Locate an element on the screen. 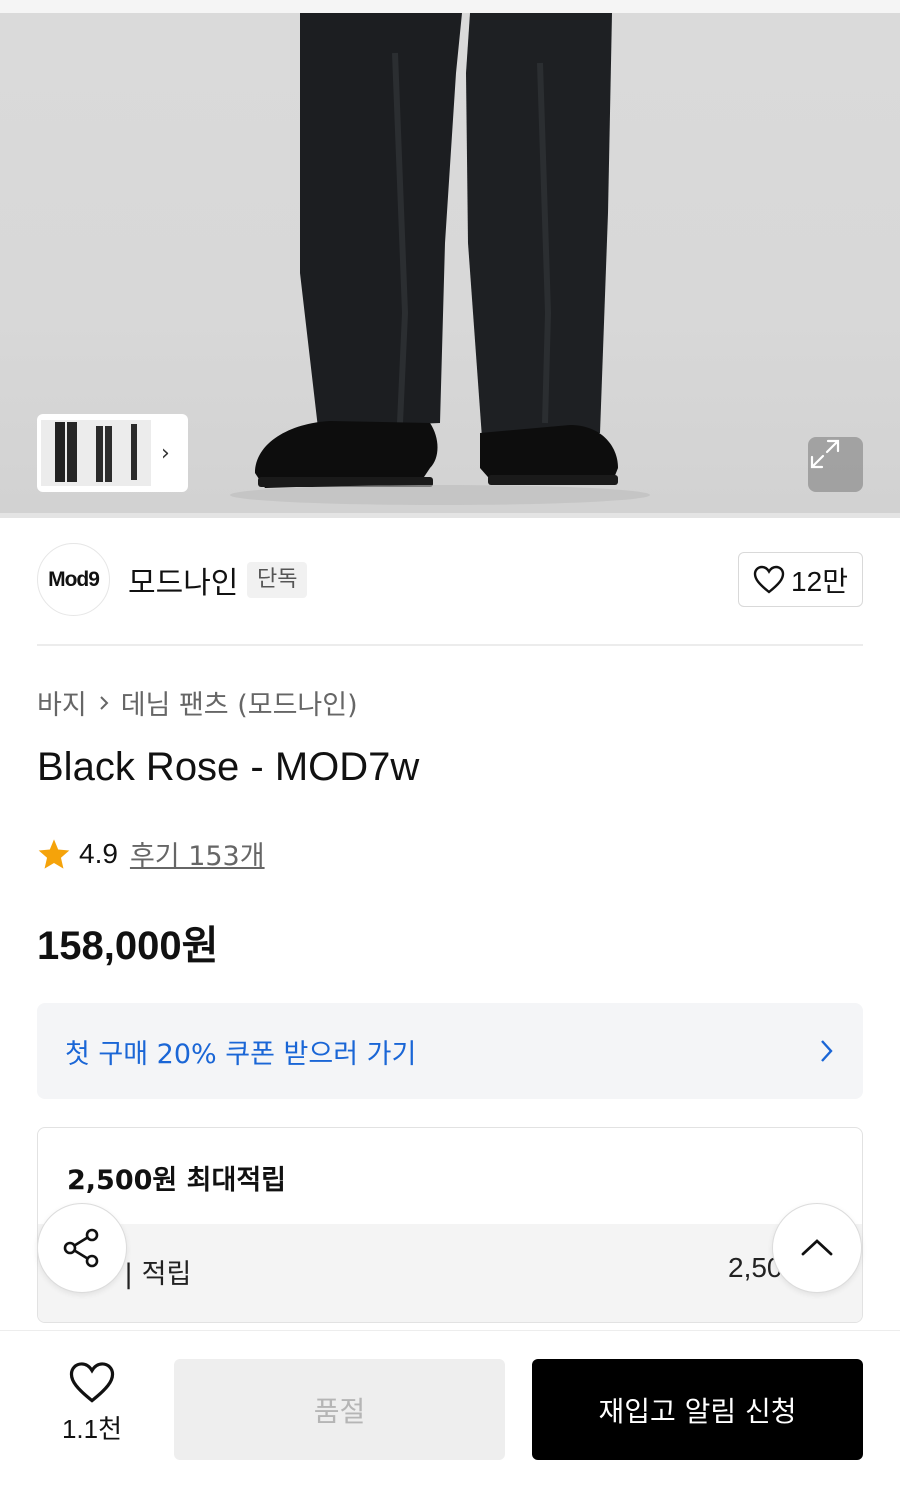 This screenshot has height=1500, width=900. rating-score: 4.9 is located at coordinates (98, 853).